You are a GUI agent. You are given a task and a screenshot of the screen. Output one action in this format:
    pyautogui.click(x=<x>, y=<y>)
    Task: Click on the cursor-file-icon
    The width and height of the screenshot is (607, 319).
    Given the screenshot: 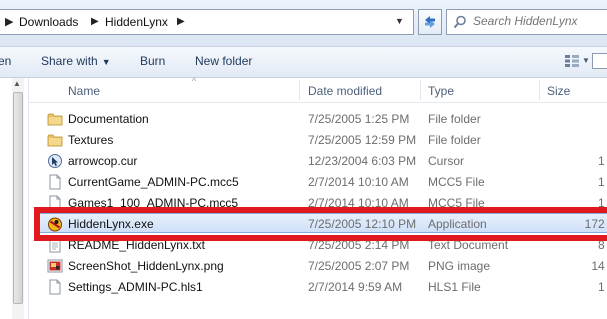 What is the action you would take?
    pyautogui.click(x=55, y=161)
    